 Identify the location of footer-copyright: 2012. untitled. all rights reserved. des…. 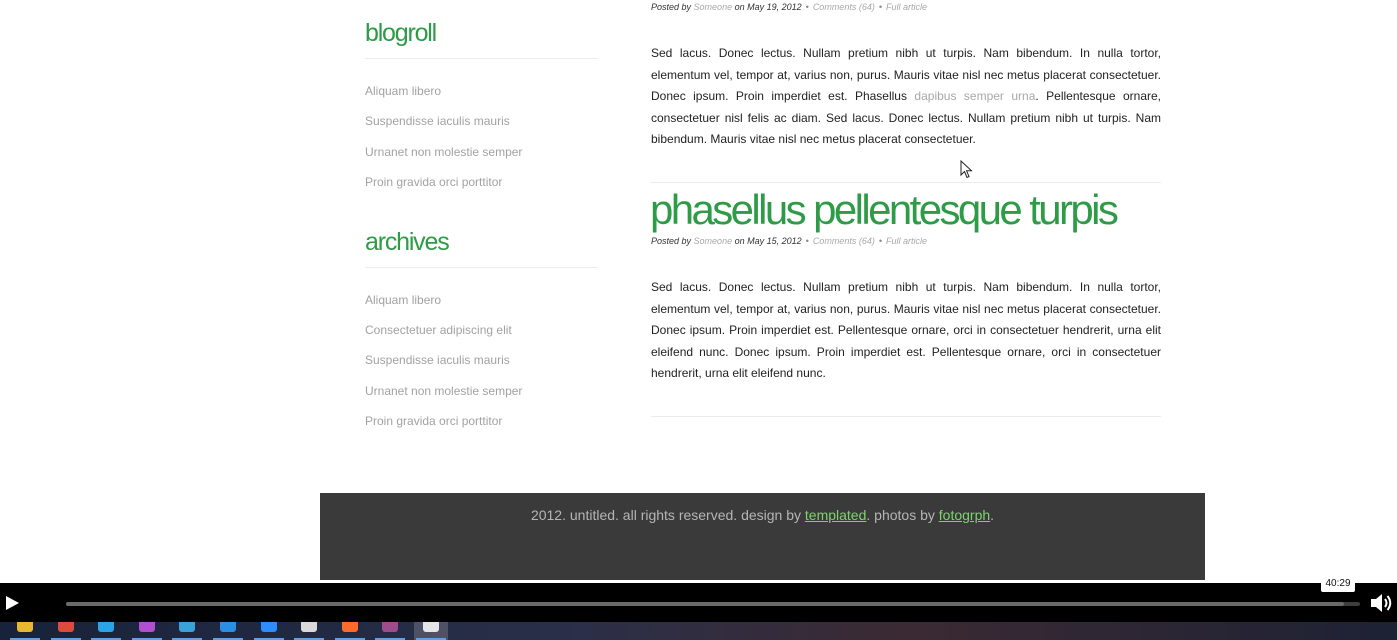
(762, 515).